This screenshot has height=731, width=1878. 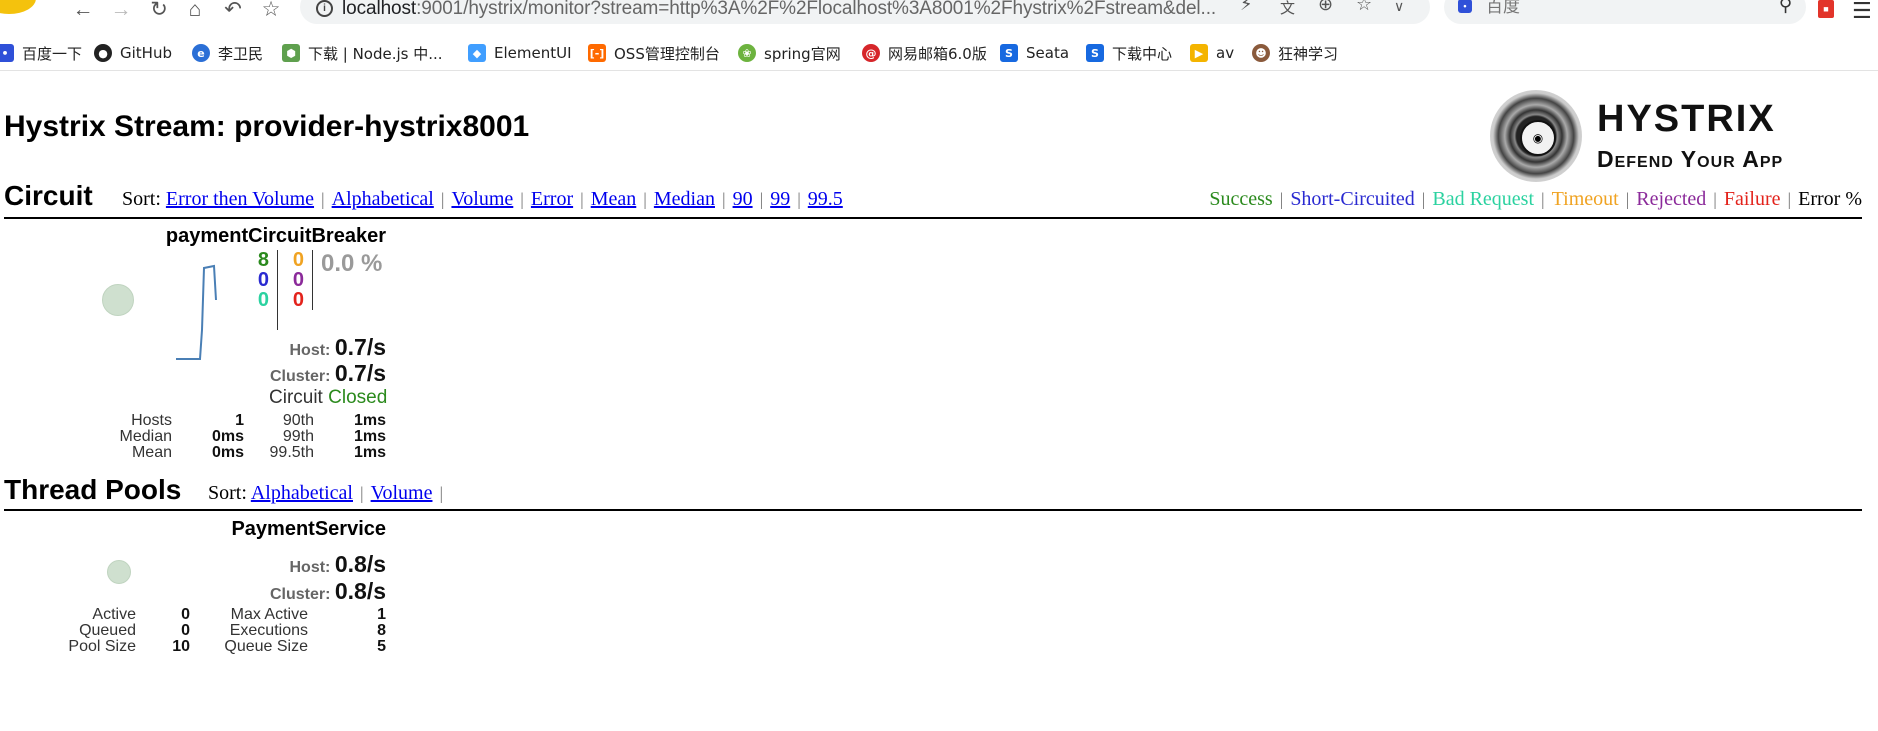 I want to click on circuit-heading: Circuit, so click(x=48, y=195).